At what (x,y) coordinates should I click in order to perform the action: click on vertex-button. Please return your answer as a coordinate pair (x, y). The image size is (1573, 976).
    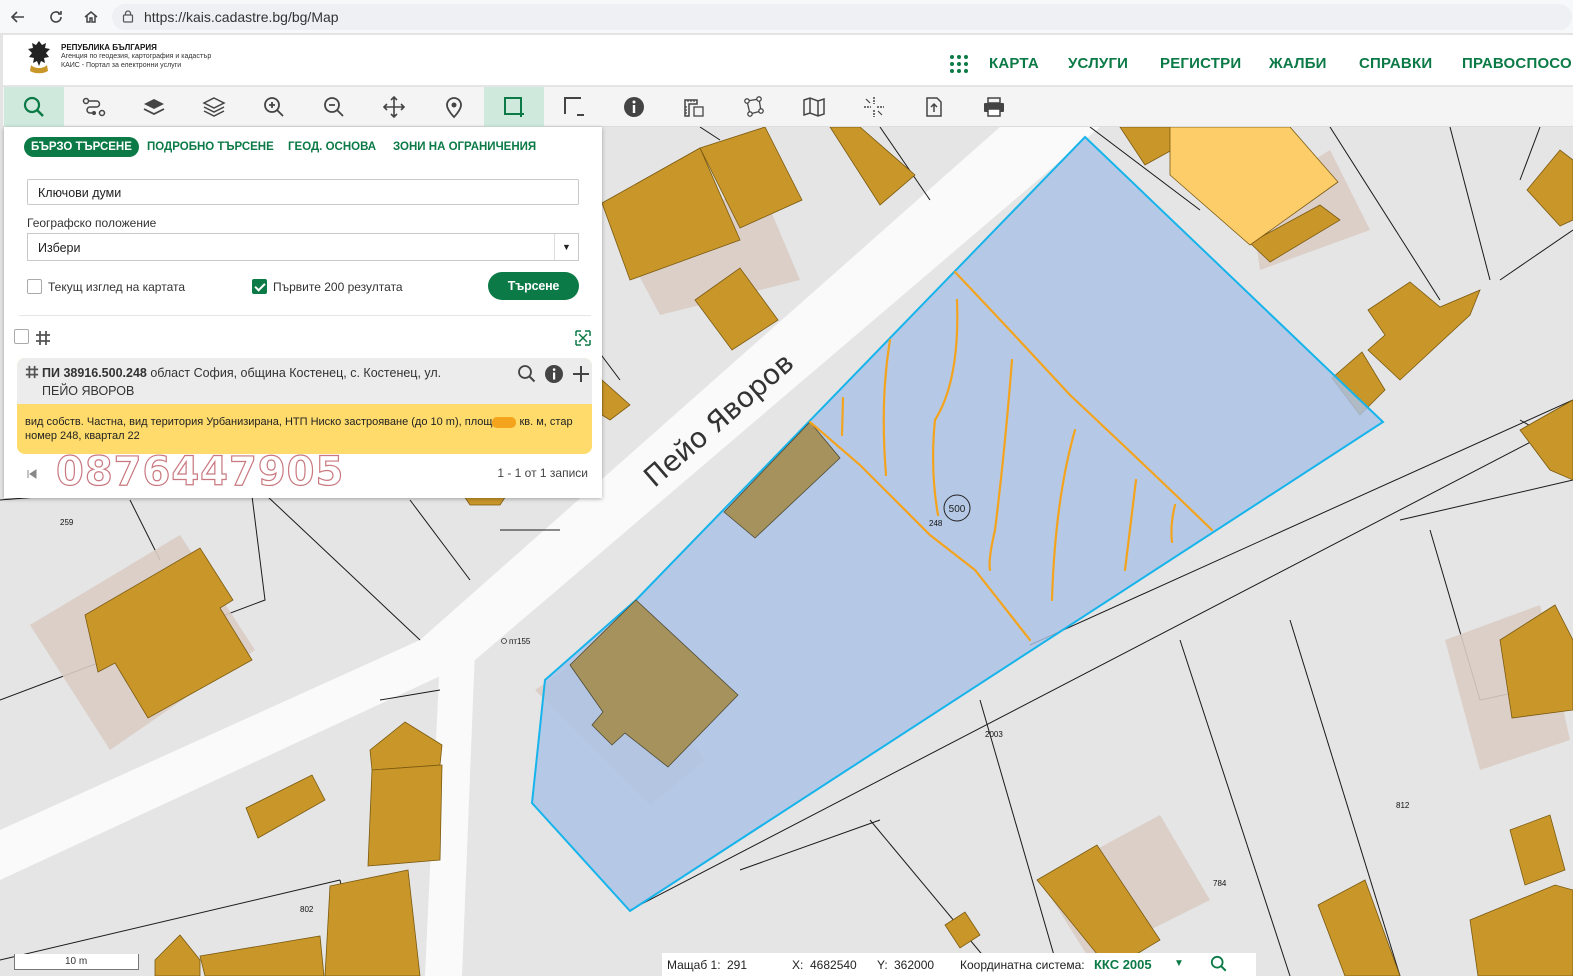
    Looking at the image, I should click on (754, 107).